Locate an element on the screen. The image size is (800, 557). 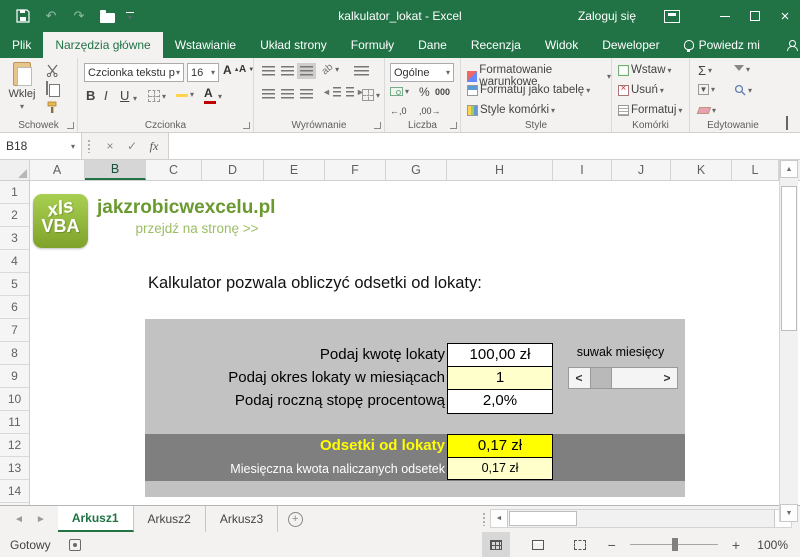
maximize-button is located at coordinates (755, 16).